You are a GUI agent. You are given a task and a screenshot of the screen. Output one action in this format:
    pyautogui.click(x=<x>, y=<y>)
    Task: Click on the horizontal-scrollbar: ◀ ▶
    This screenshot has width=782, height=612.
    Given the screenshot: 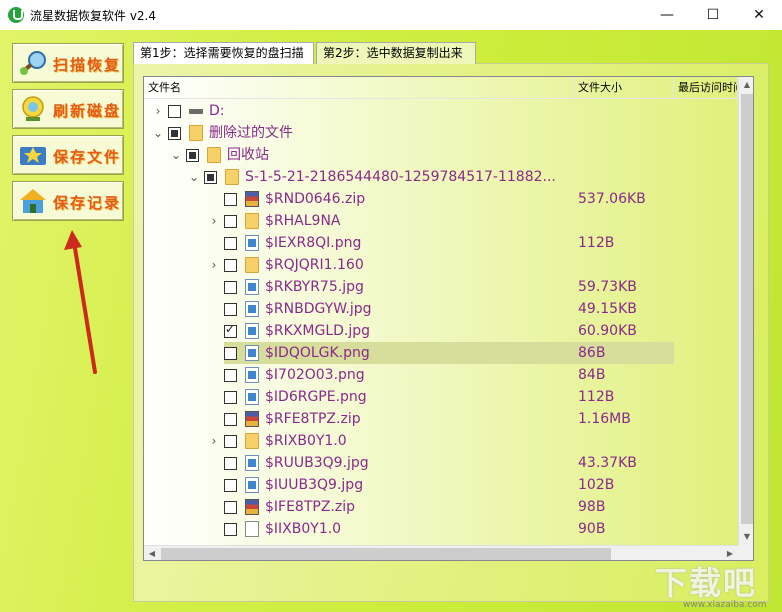 What is the action you would take?
    pyautogui.click(x=441, y=552)
    